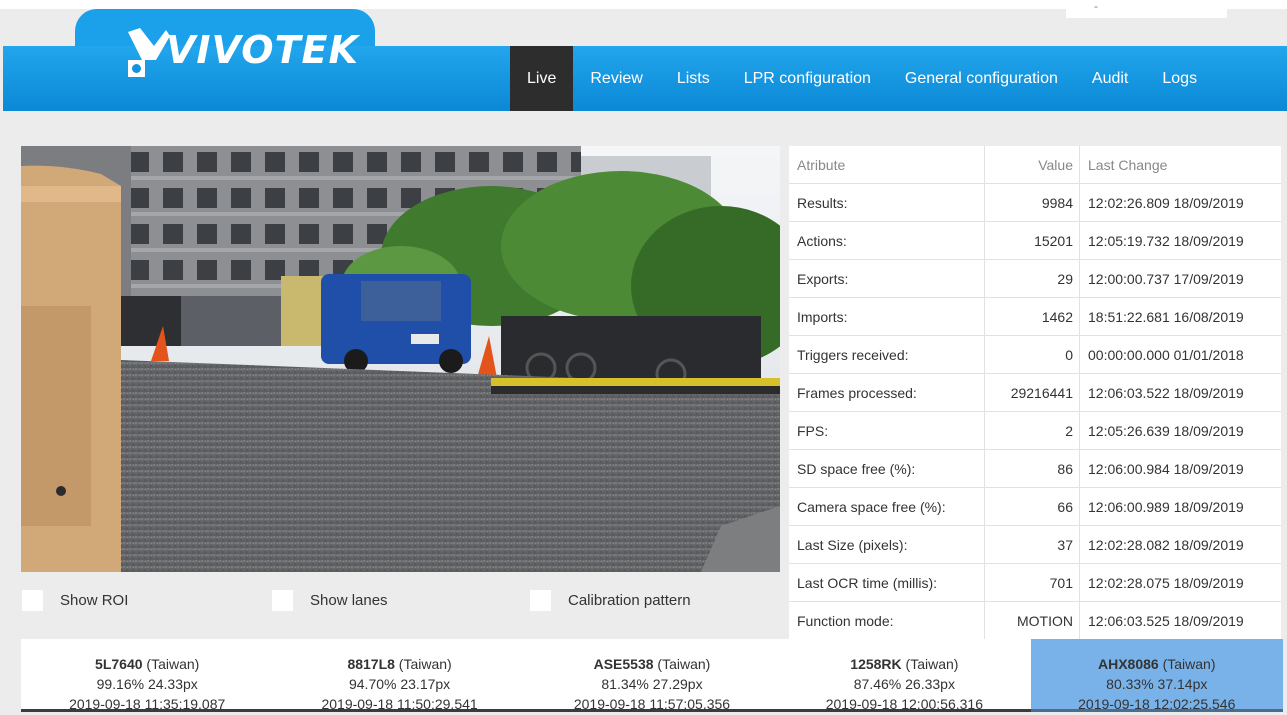 This screenshot has height=715, width=1287. Describe the element at coordinates (32, 600) in the screenshot. I see `show-roi-checkbox` at that location.